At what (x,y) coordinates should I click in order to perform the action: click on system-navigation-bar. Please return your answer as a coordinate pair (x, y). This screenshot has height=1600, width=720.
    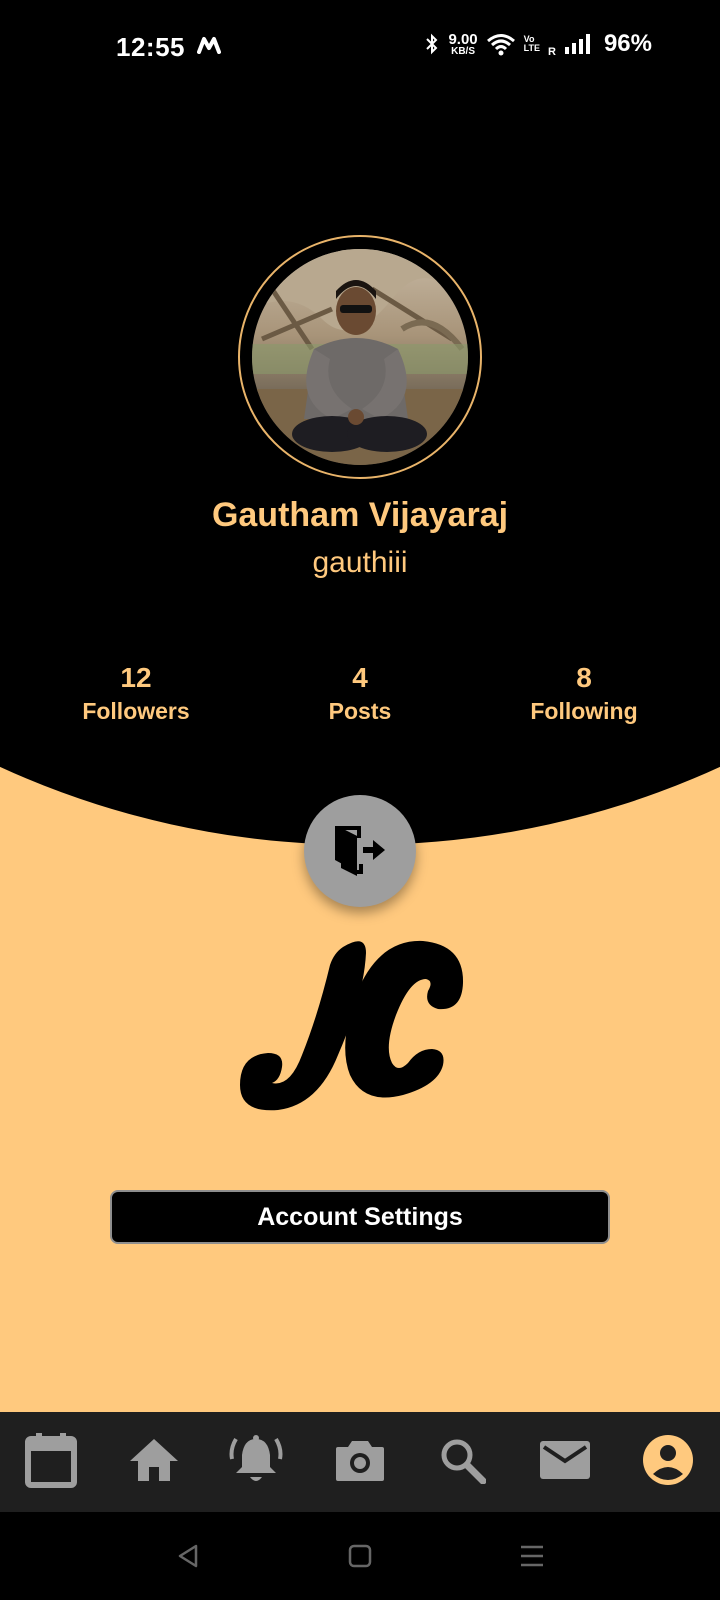
    Looking at the image, I should click on (360, 1556).